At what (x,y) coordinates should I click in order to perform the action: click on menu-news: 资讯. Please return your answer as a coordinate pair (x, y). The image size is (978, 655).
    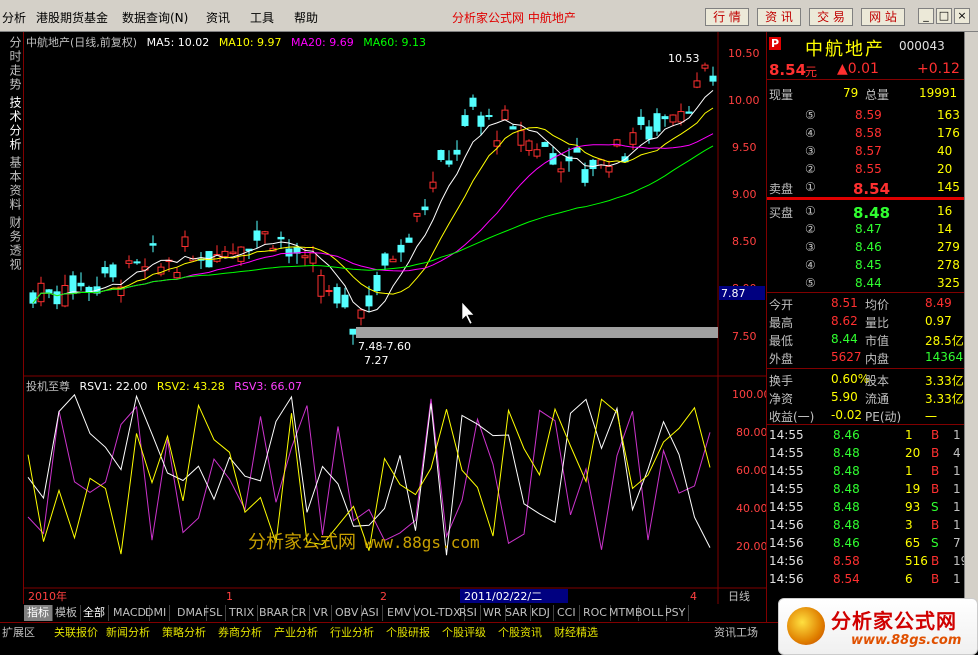
    Looking at the image, I should click on (218, 17).